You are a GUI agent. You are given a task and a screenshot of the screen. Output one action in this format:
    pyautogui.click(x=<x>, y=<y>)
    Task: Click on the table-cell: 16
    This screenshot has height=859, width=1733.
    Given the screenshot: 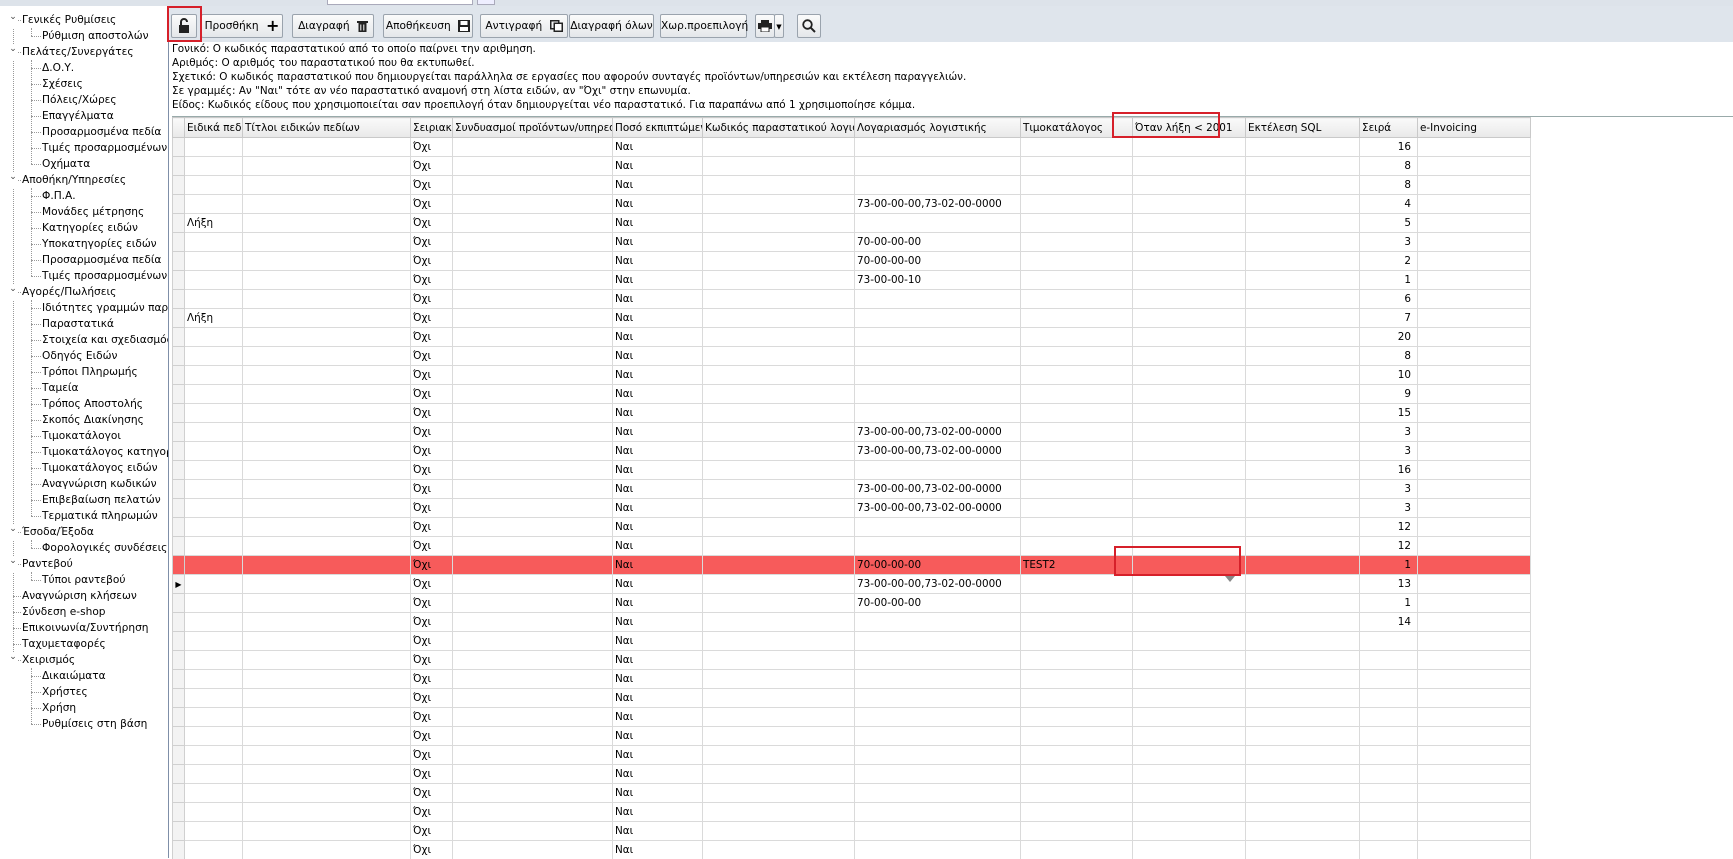 What is the action you would take?
    pyautogui.click(x=1389, y=470)
    